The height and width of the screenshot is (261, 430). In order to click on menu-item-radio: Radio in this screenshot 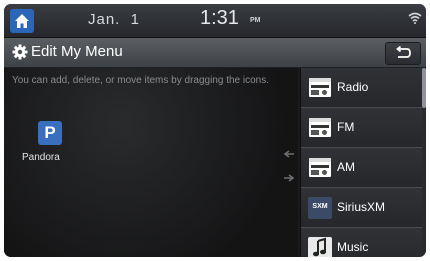, I will do `click(362, 88)`.